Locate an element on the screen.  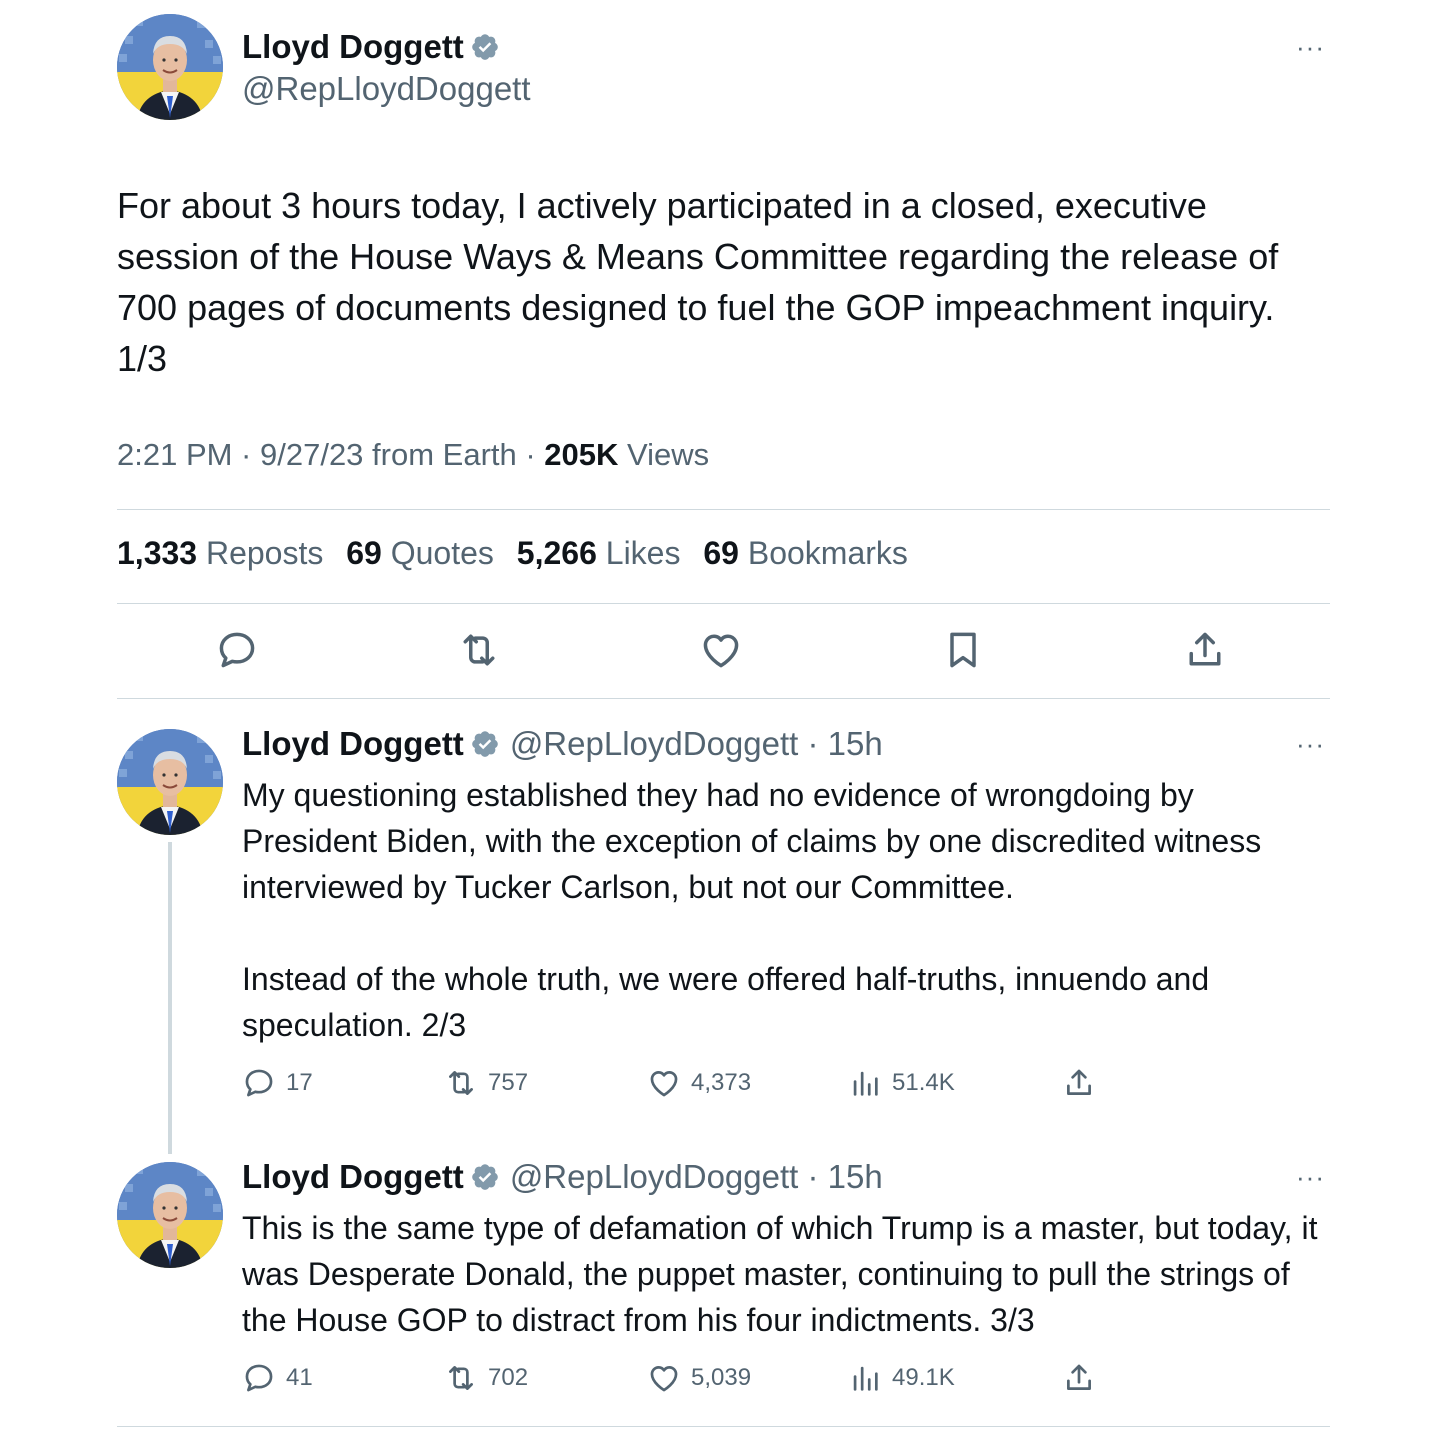
reply-button: 41 is located at coordinates (277, 1378).